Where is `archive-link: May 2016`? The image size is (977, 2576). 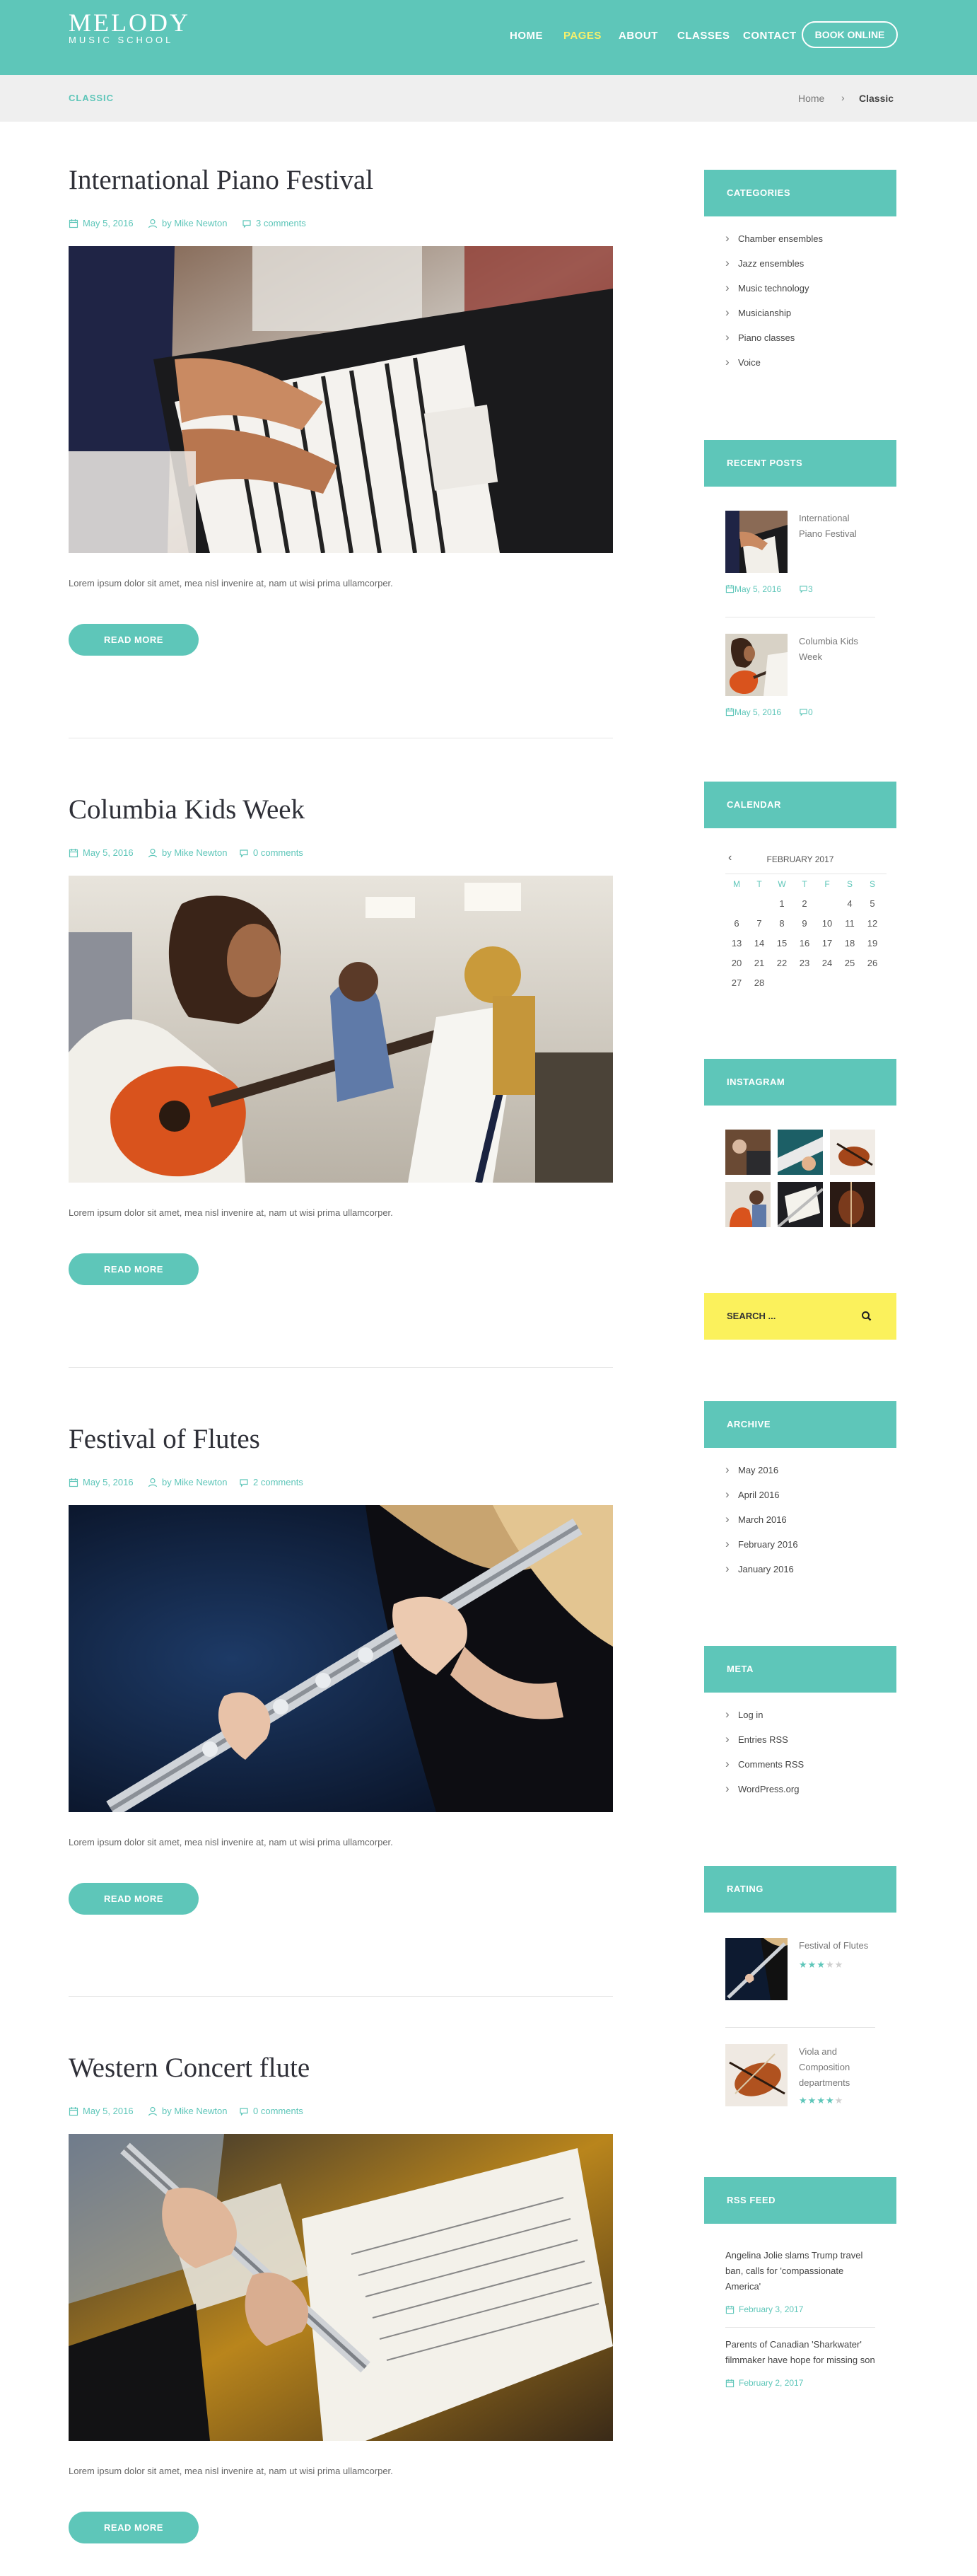
archive-link: May 2016 is located at coordinates (810, 1476).